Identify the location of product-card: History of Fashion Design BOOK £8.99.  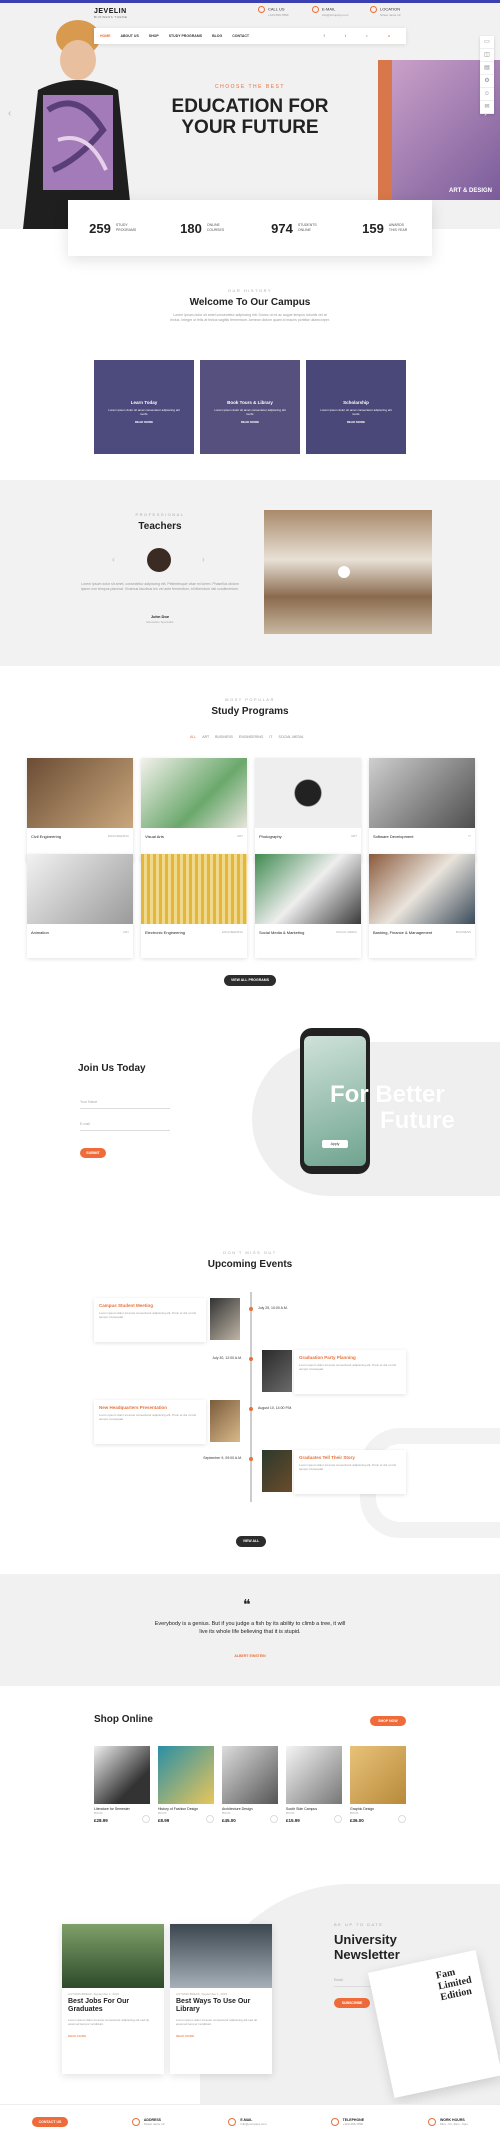
(186, 1784).